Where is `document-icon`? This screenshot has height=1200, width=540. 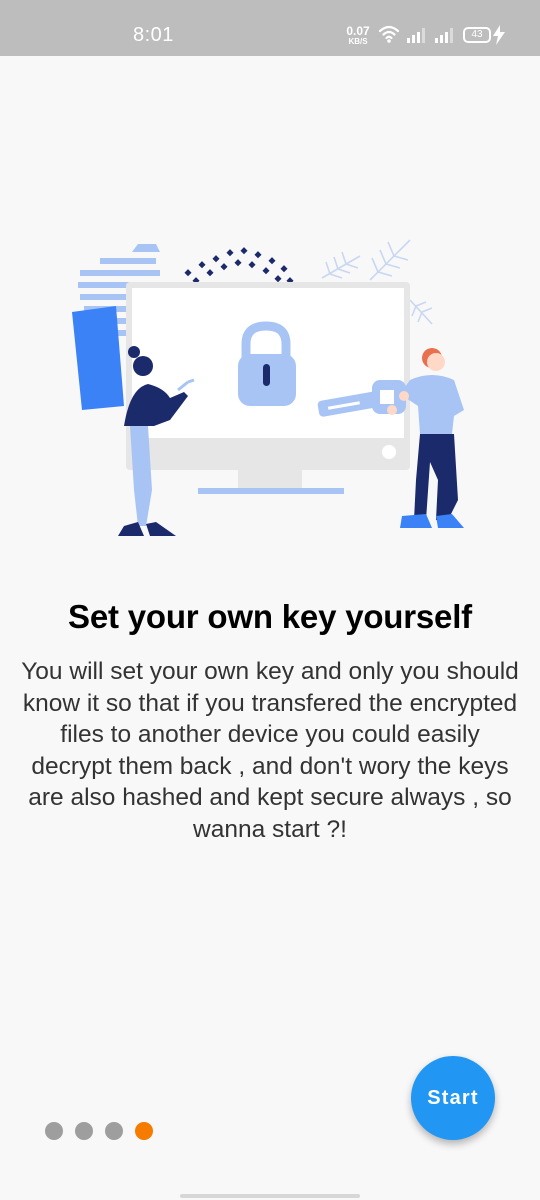 document-icon is located at coordinates (98, 358).